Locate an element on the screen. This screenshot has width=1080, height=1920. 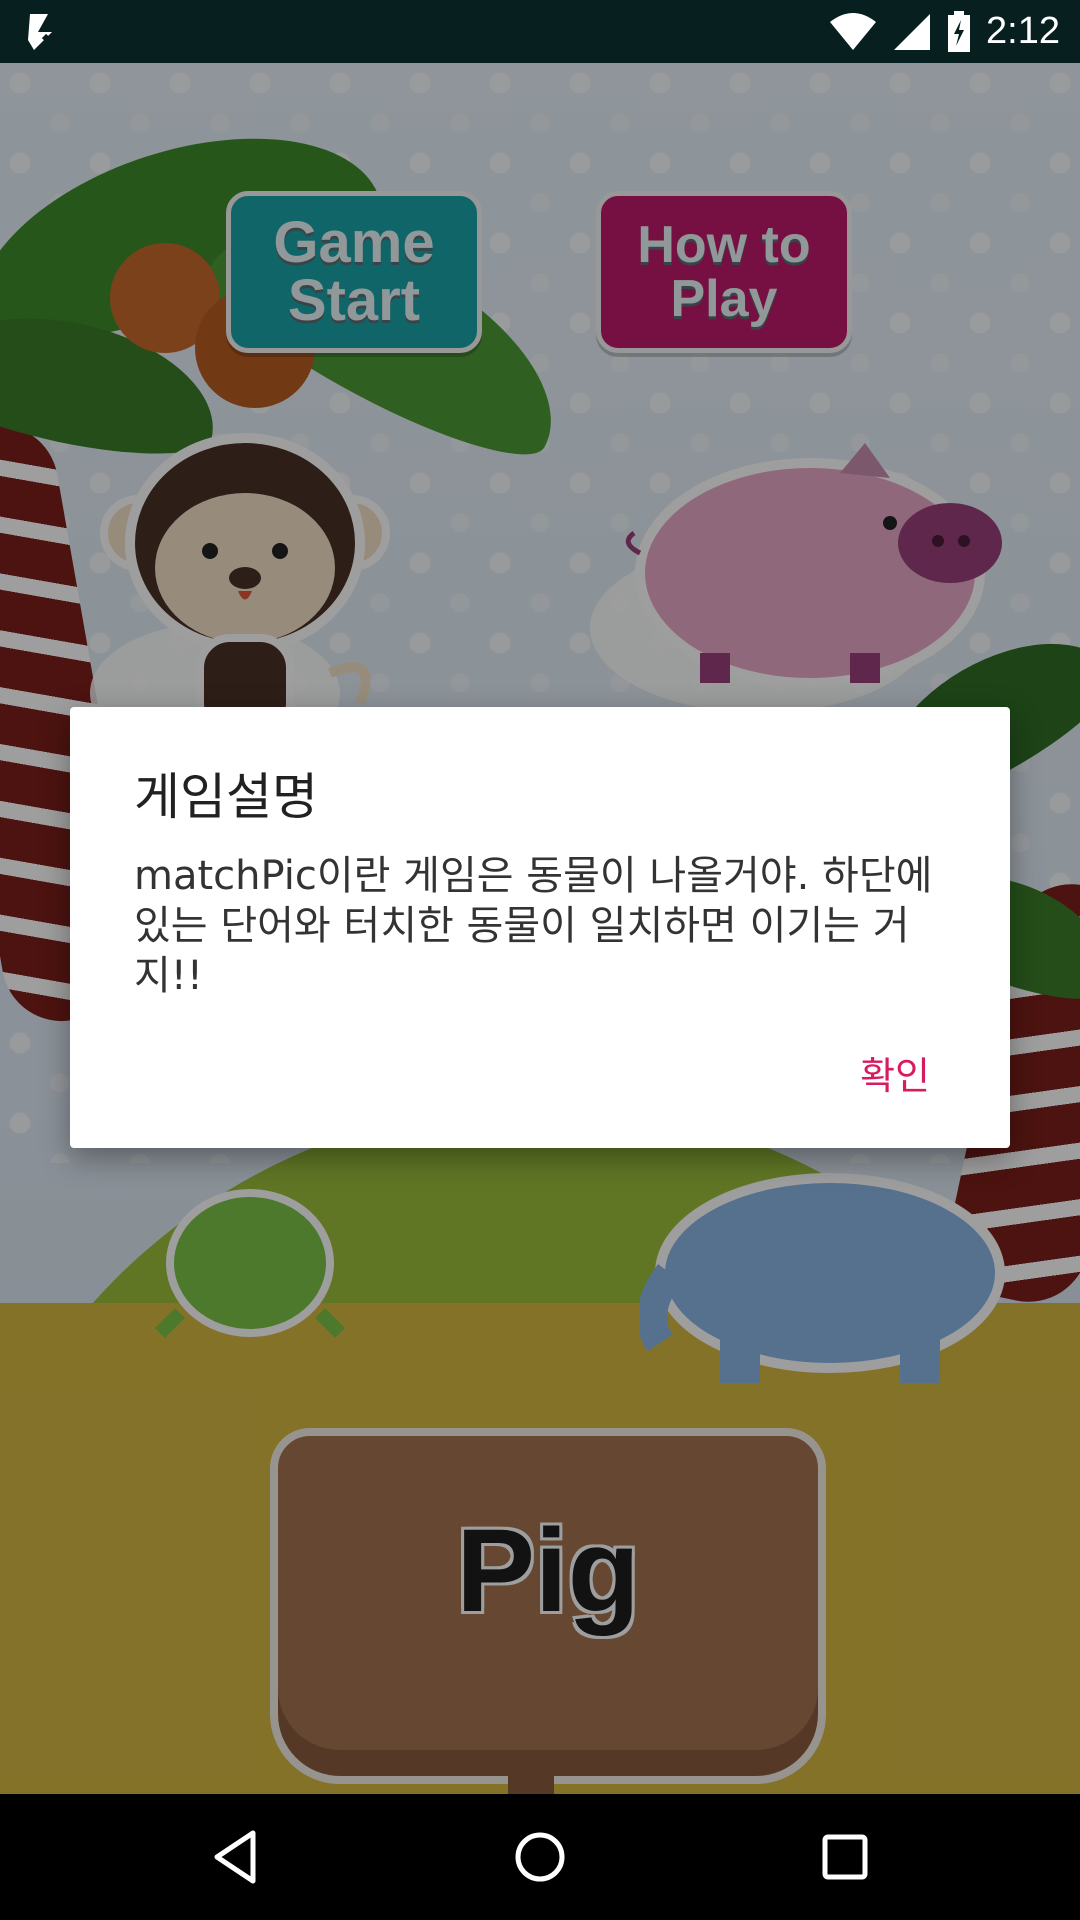
battery-charging-icon is located at coordinates (959, 31).